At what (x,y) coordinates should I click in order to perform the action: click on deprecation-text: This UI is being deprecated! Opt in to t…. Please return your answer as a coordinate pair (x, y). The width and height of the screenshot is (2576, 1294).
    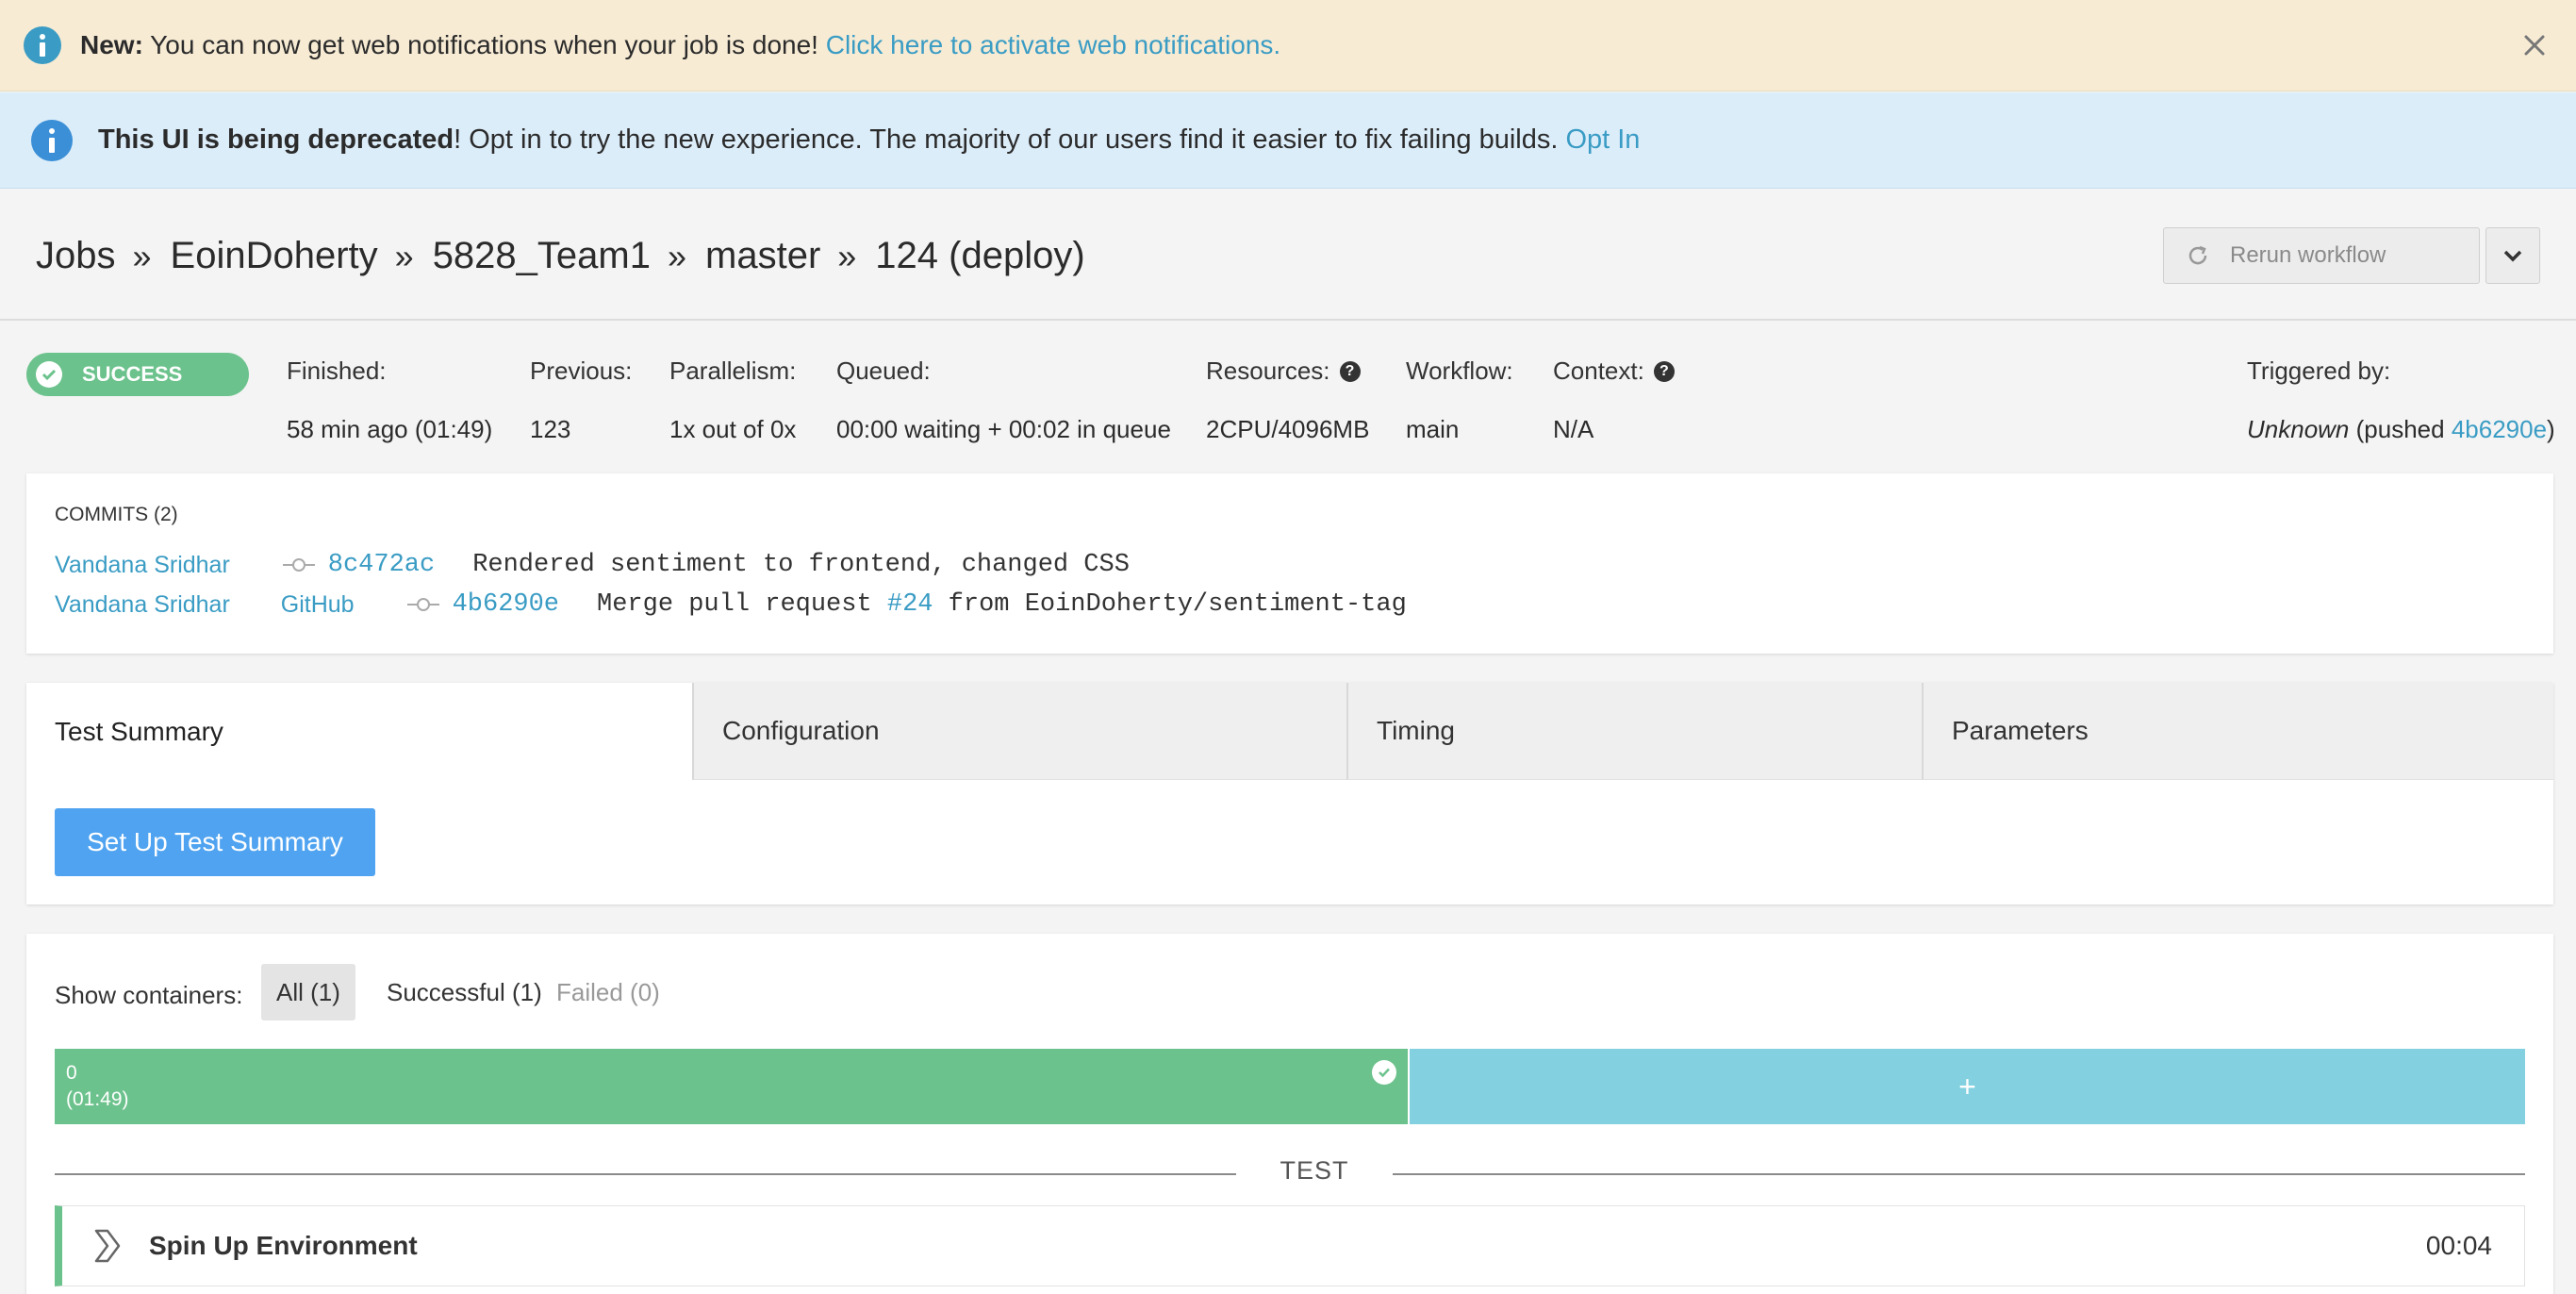
    Looking at the image, I should click on (869, 140).